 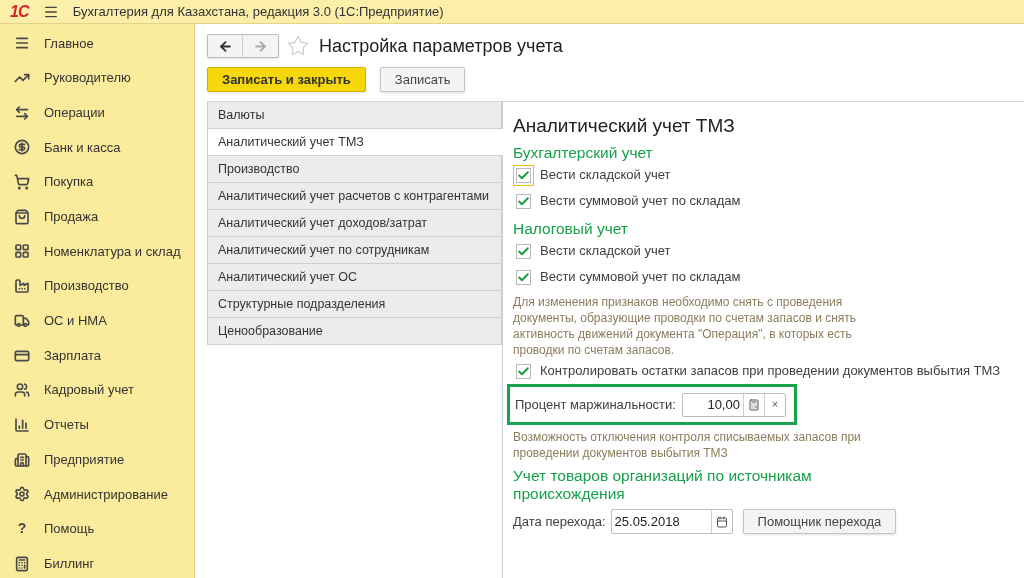 I want to click on help-icon: ?, so click(x=22, y=529).